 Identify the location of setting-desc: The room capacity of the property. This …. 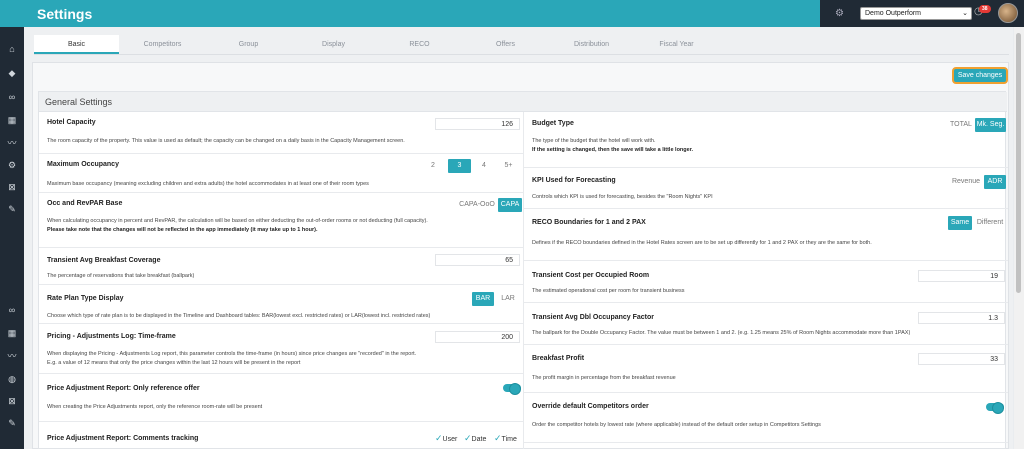
(226, 141).